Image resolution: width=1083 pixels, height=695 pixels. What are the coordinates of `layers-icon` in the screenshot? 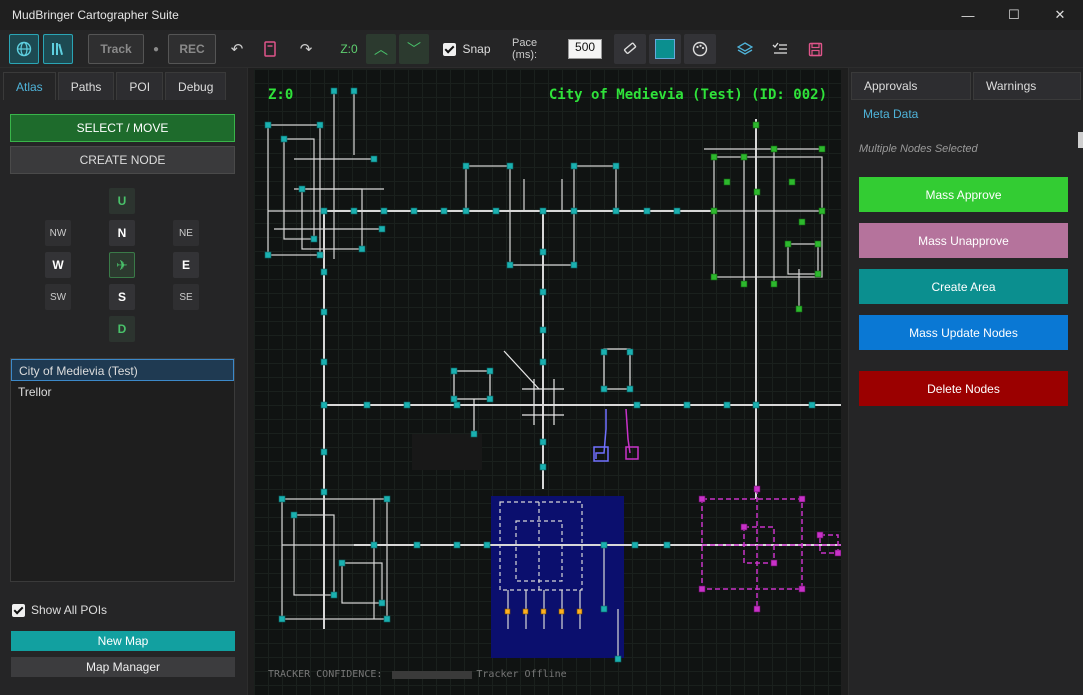 It's located at (745, 49).